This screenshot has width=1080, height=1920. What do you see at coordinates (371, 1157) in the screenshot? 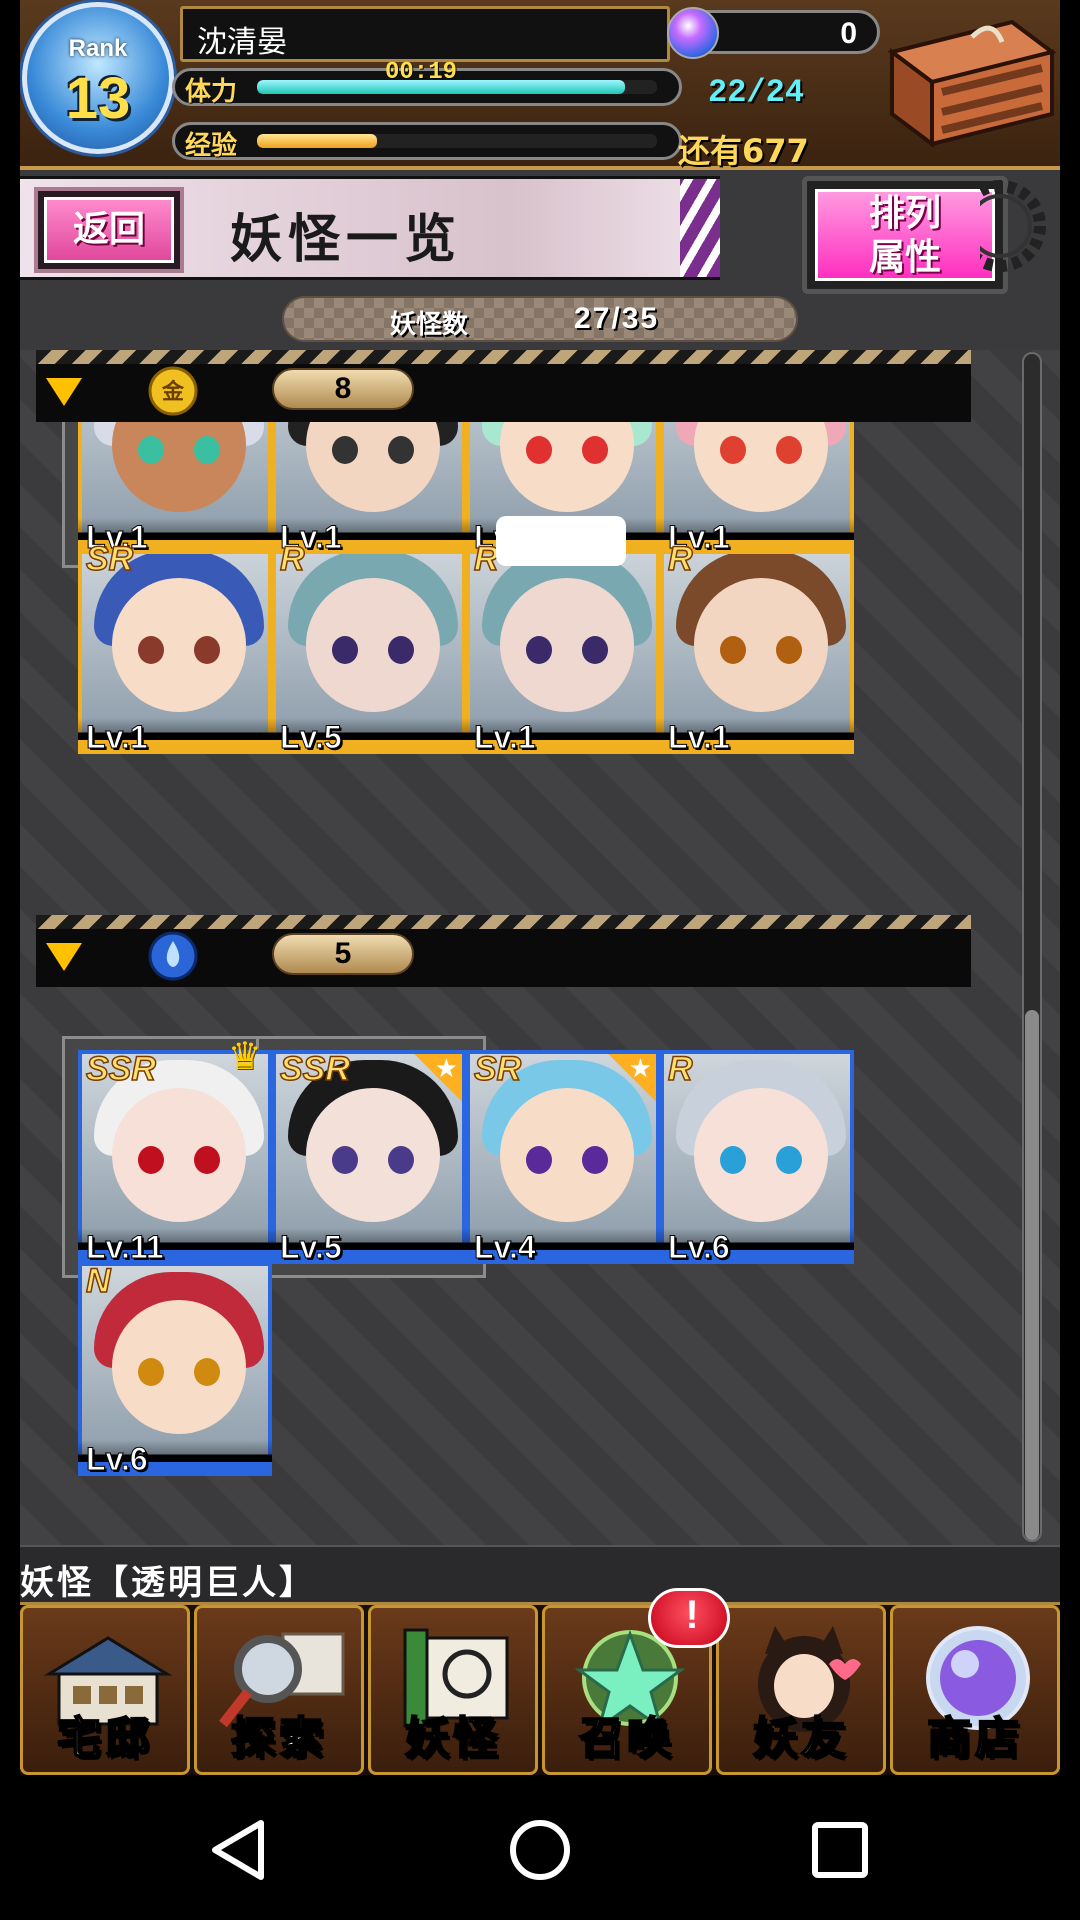
I see `monster-card: SSR Lv.5 ★` at bounding box center [371, 1157].